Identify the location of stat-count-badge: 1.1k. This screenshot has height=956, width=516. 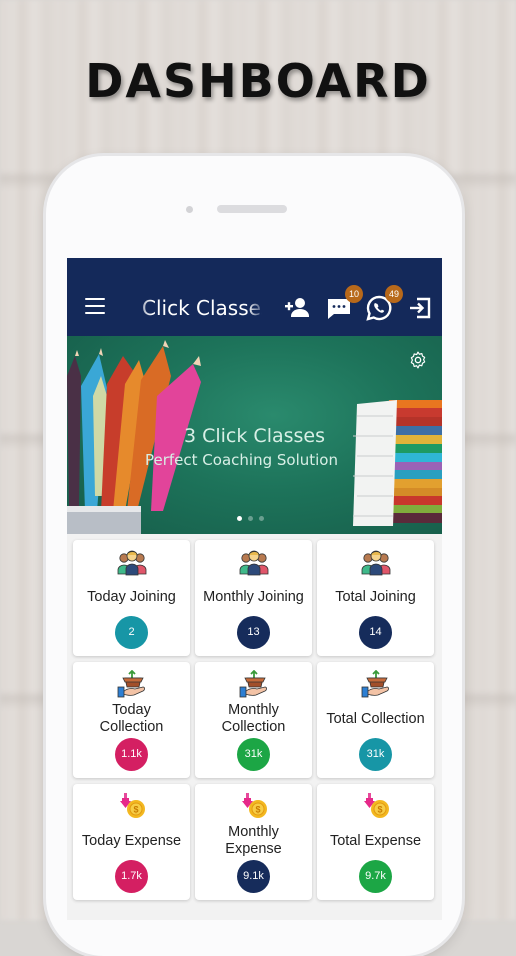
(131, 754).